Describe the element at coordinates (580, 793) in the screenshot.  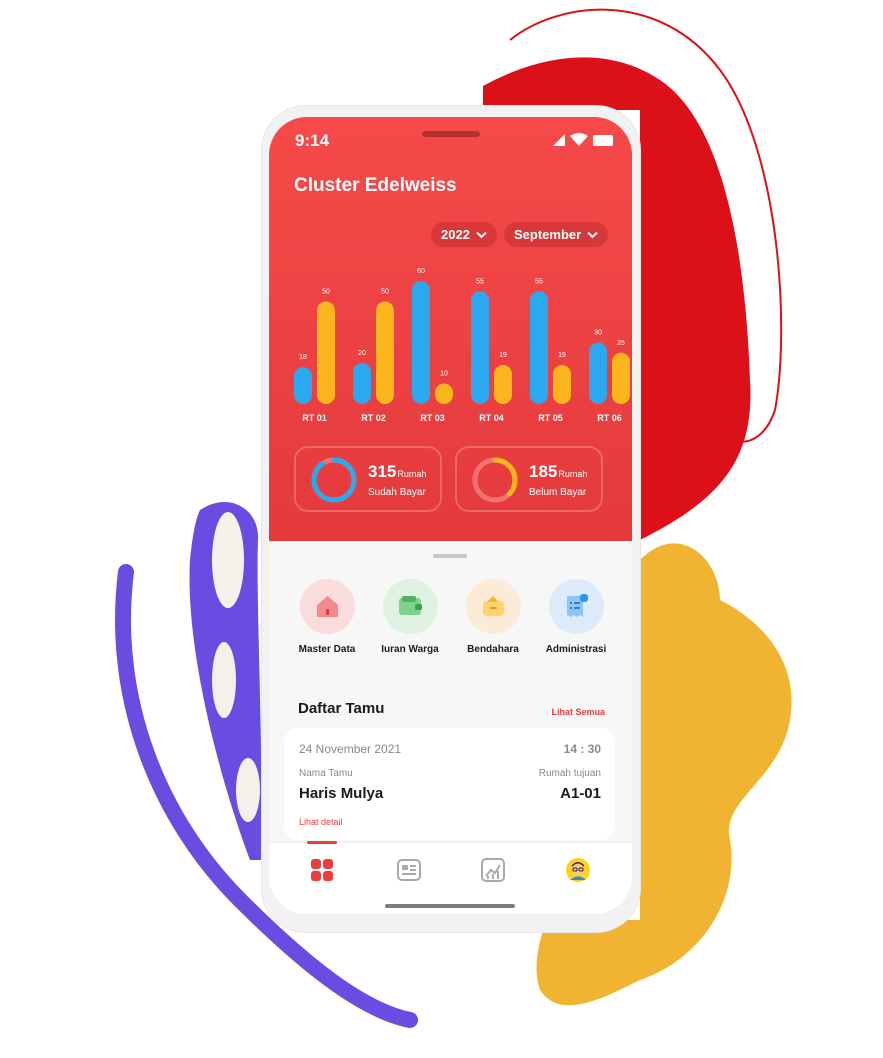
I see `guest-house: A1-01` at that location.